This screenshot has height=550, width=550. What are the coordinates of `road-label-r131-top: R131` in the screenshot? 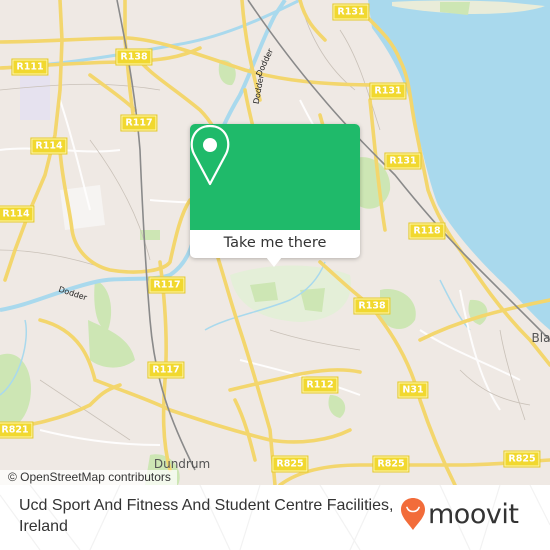 It's located at (351, 12).